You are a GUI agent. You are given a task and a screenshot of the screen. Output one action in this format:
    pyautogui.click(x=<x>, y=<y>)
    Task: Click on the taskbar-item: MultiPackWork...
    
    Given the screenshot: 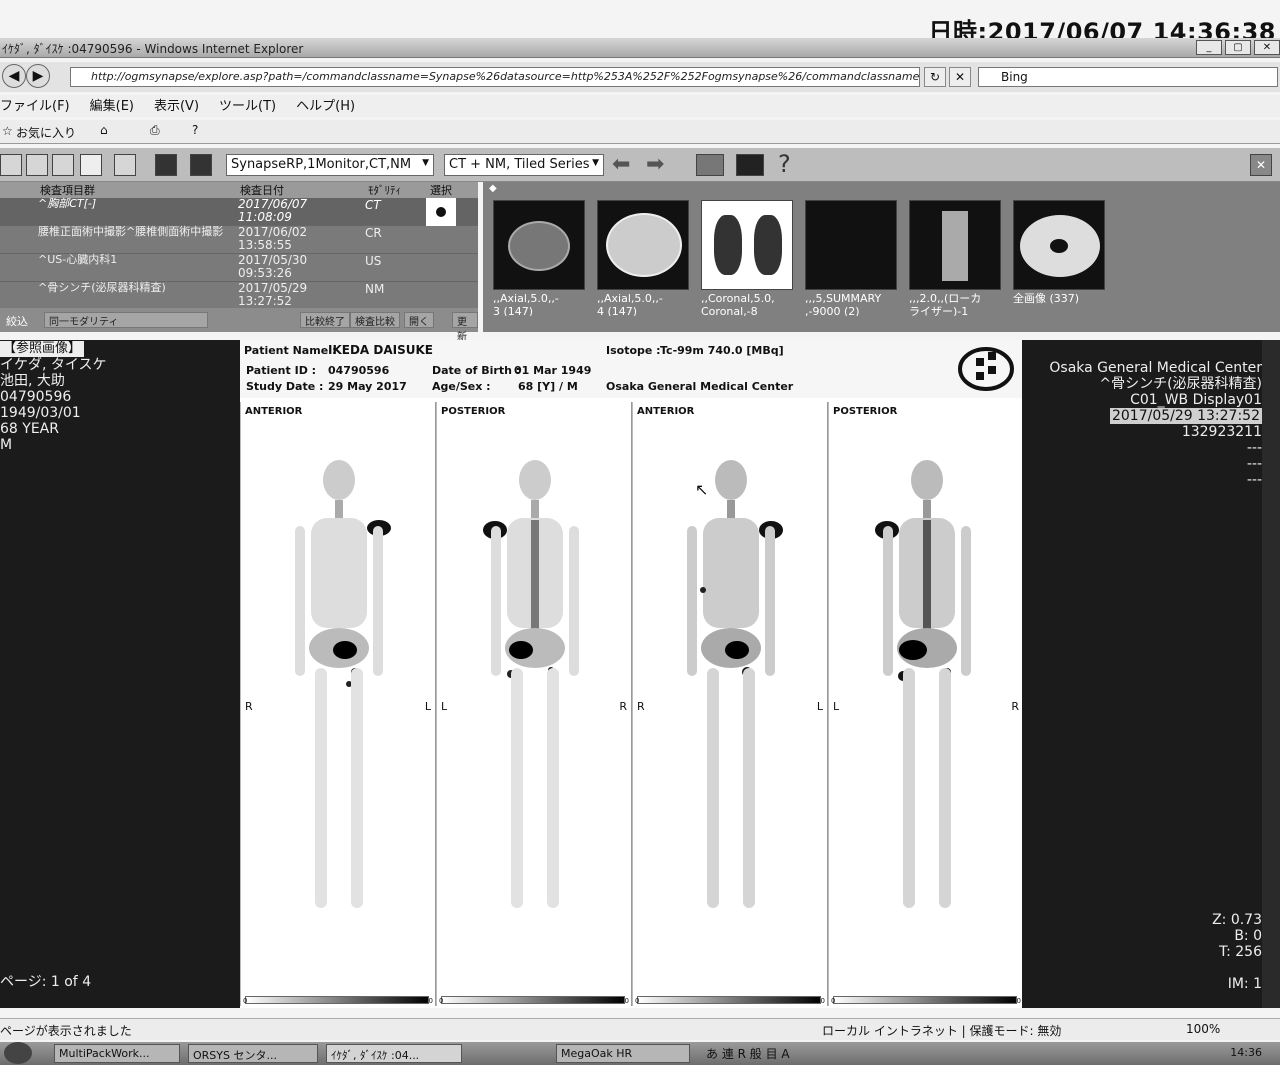 What is the action you would take?
    pyautogui.click(x=117, y=1053)
    